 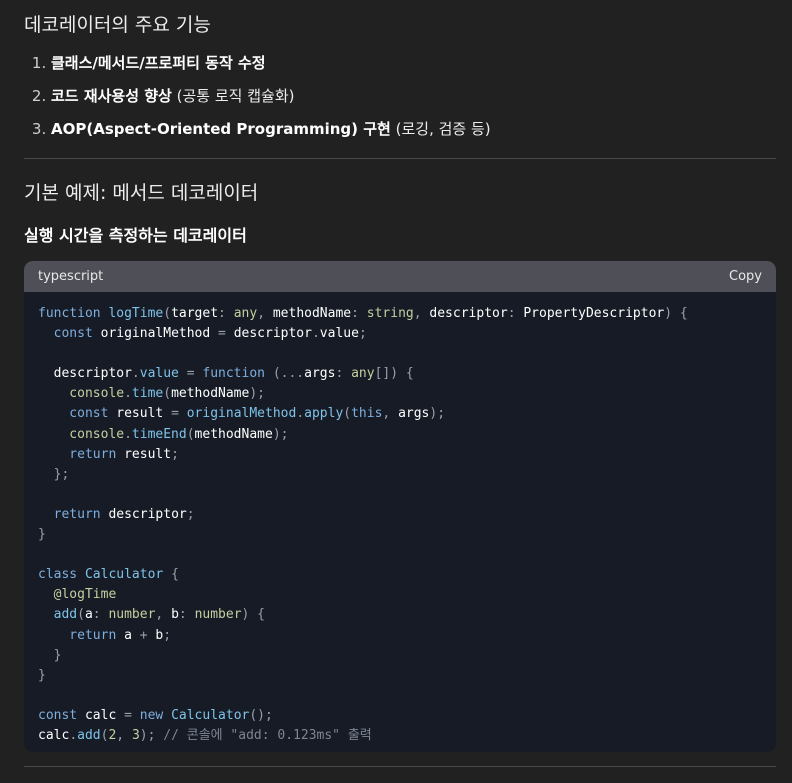 What do you see at coordinates (77, 595) in the screenshot?
I see `code-token: @logTime` at bounding box center [77, 595].